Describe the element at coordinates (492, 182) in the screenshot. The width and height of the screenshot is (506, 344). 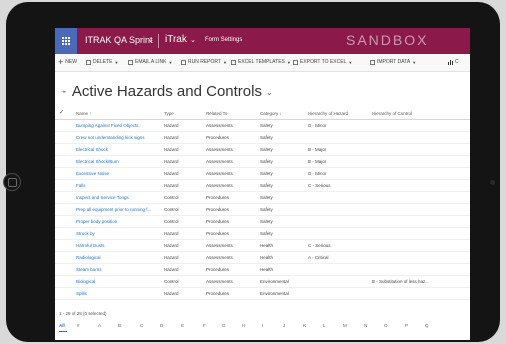
I see `camera-icon` at that location.